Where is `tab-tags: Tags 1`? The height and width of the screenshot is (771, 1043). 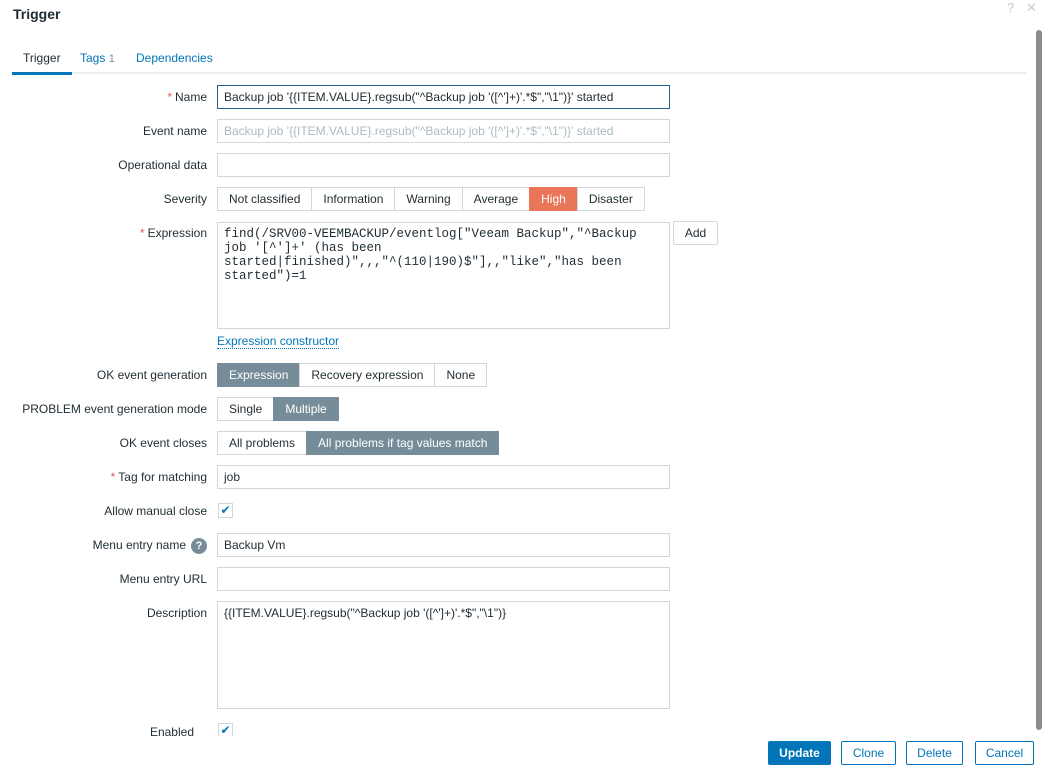 tab-tags: Tags 1 is located at coordinates (97, 58).